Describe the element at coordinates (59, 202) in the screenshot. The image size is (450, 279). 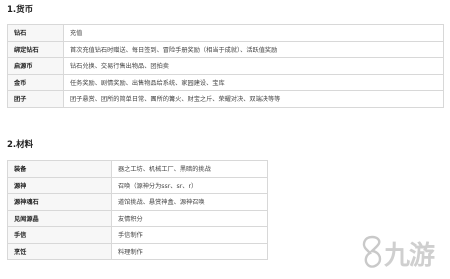
I see `row-key: 源神魂石` at that location.